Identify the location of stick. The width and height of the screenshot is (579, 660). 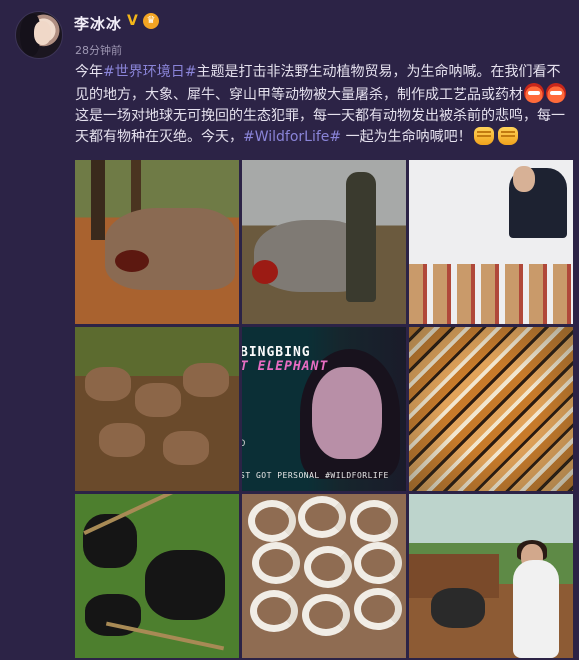
(165, 636).